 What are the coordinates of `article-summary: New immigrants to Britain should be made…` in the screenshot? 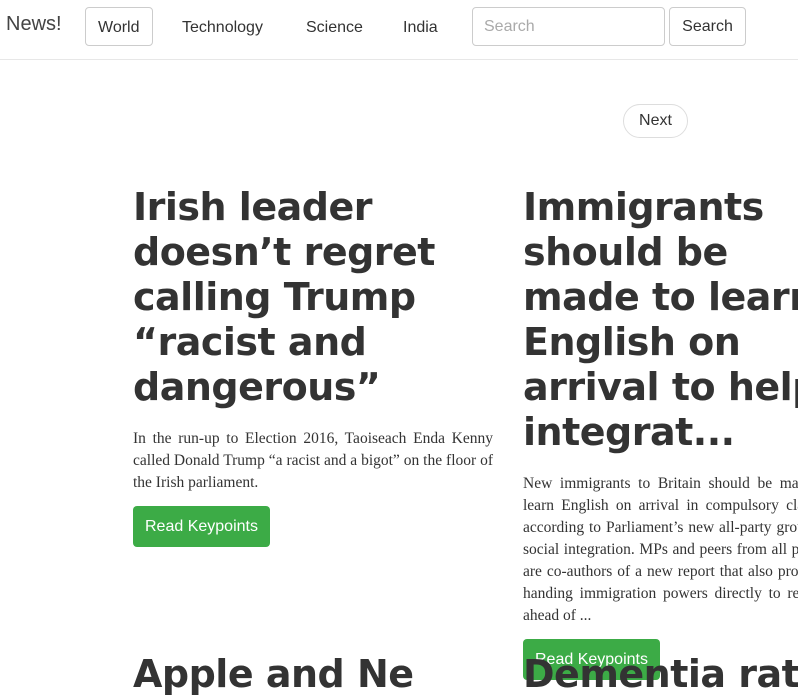 It's located at (660, 549).